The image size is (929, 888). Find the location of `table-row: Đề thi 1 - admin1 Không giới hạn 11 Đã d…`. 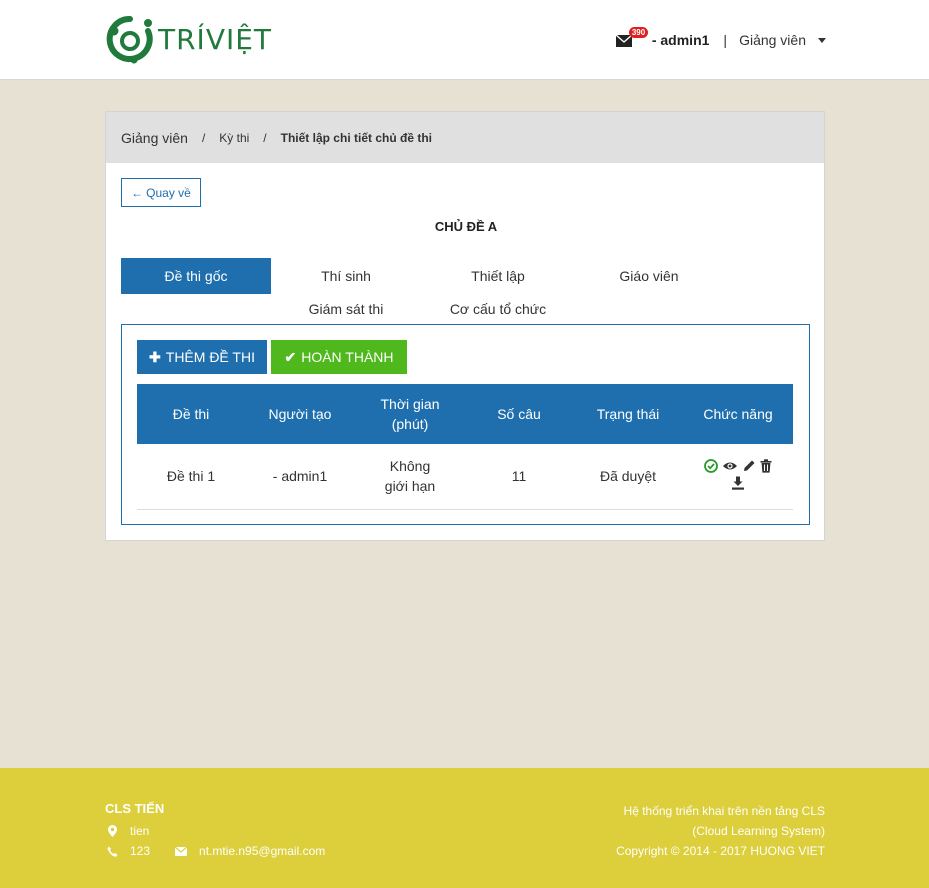

table-row: Đề thi 1 - admin1 Không giới hạn 11 Đã d… is located at coordinates (465, 476).